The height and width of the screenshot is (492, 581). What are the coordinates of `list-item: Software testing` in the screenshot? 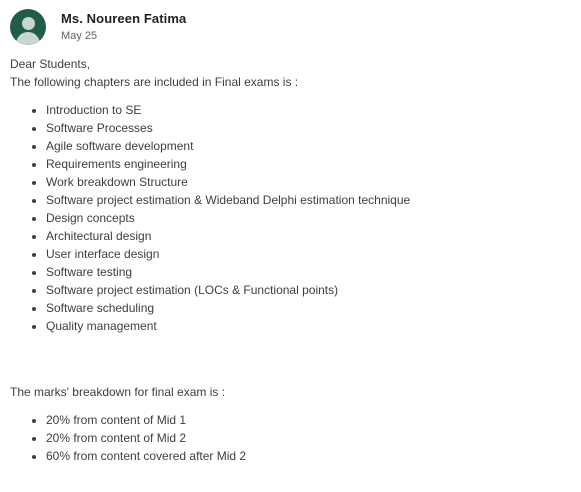 It's located at (308, 272).